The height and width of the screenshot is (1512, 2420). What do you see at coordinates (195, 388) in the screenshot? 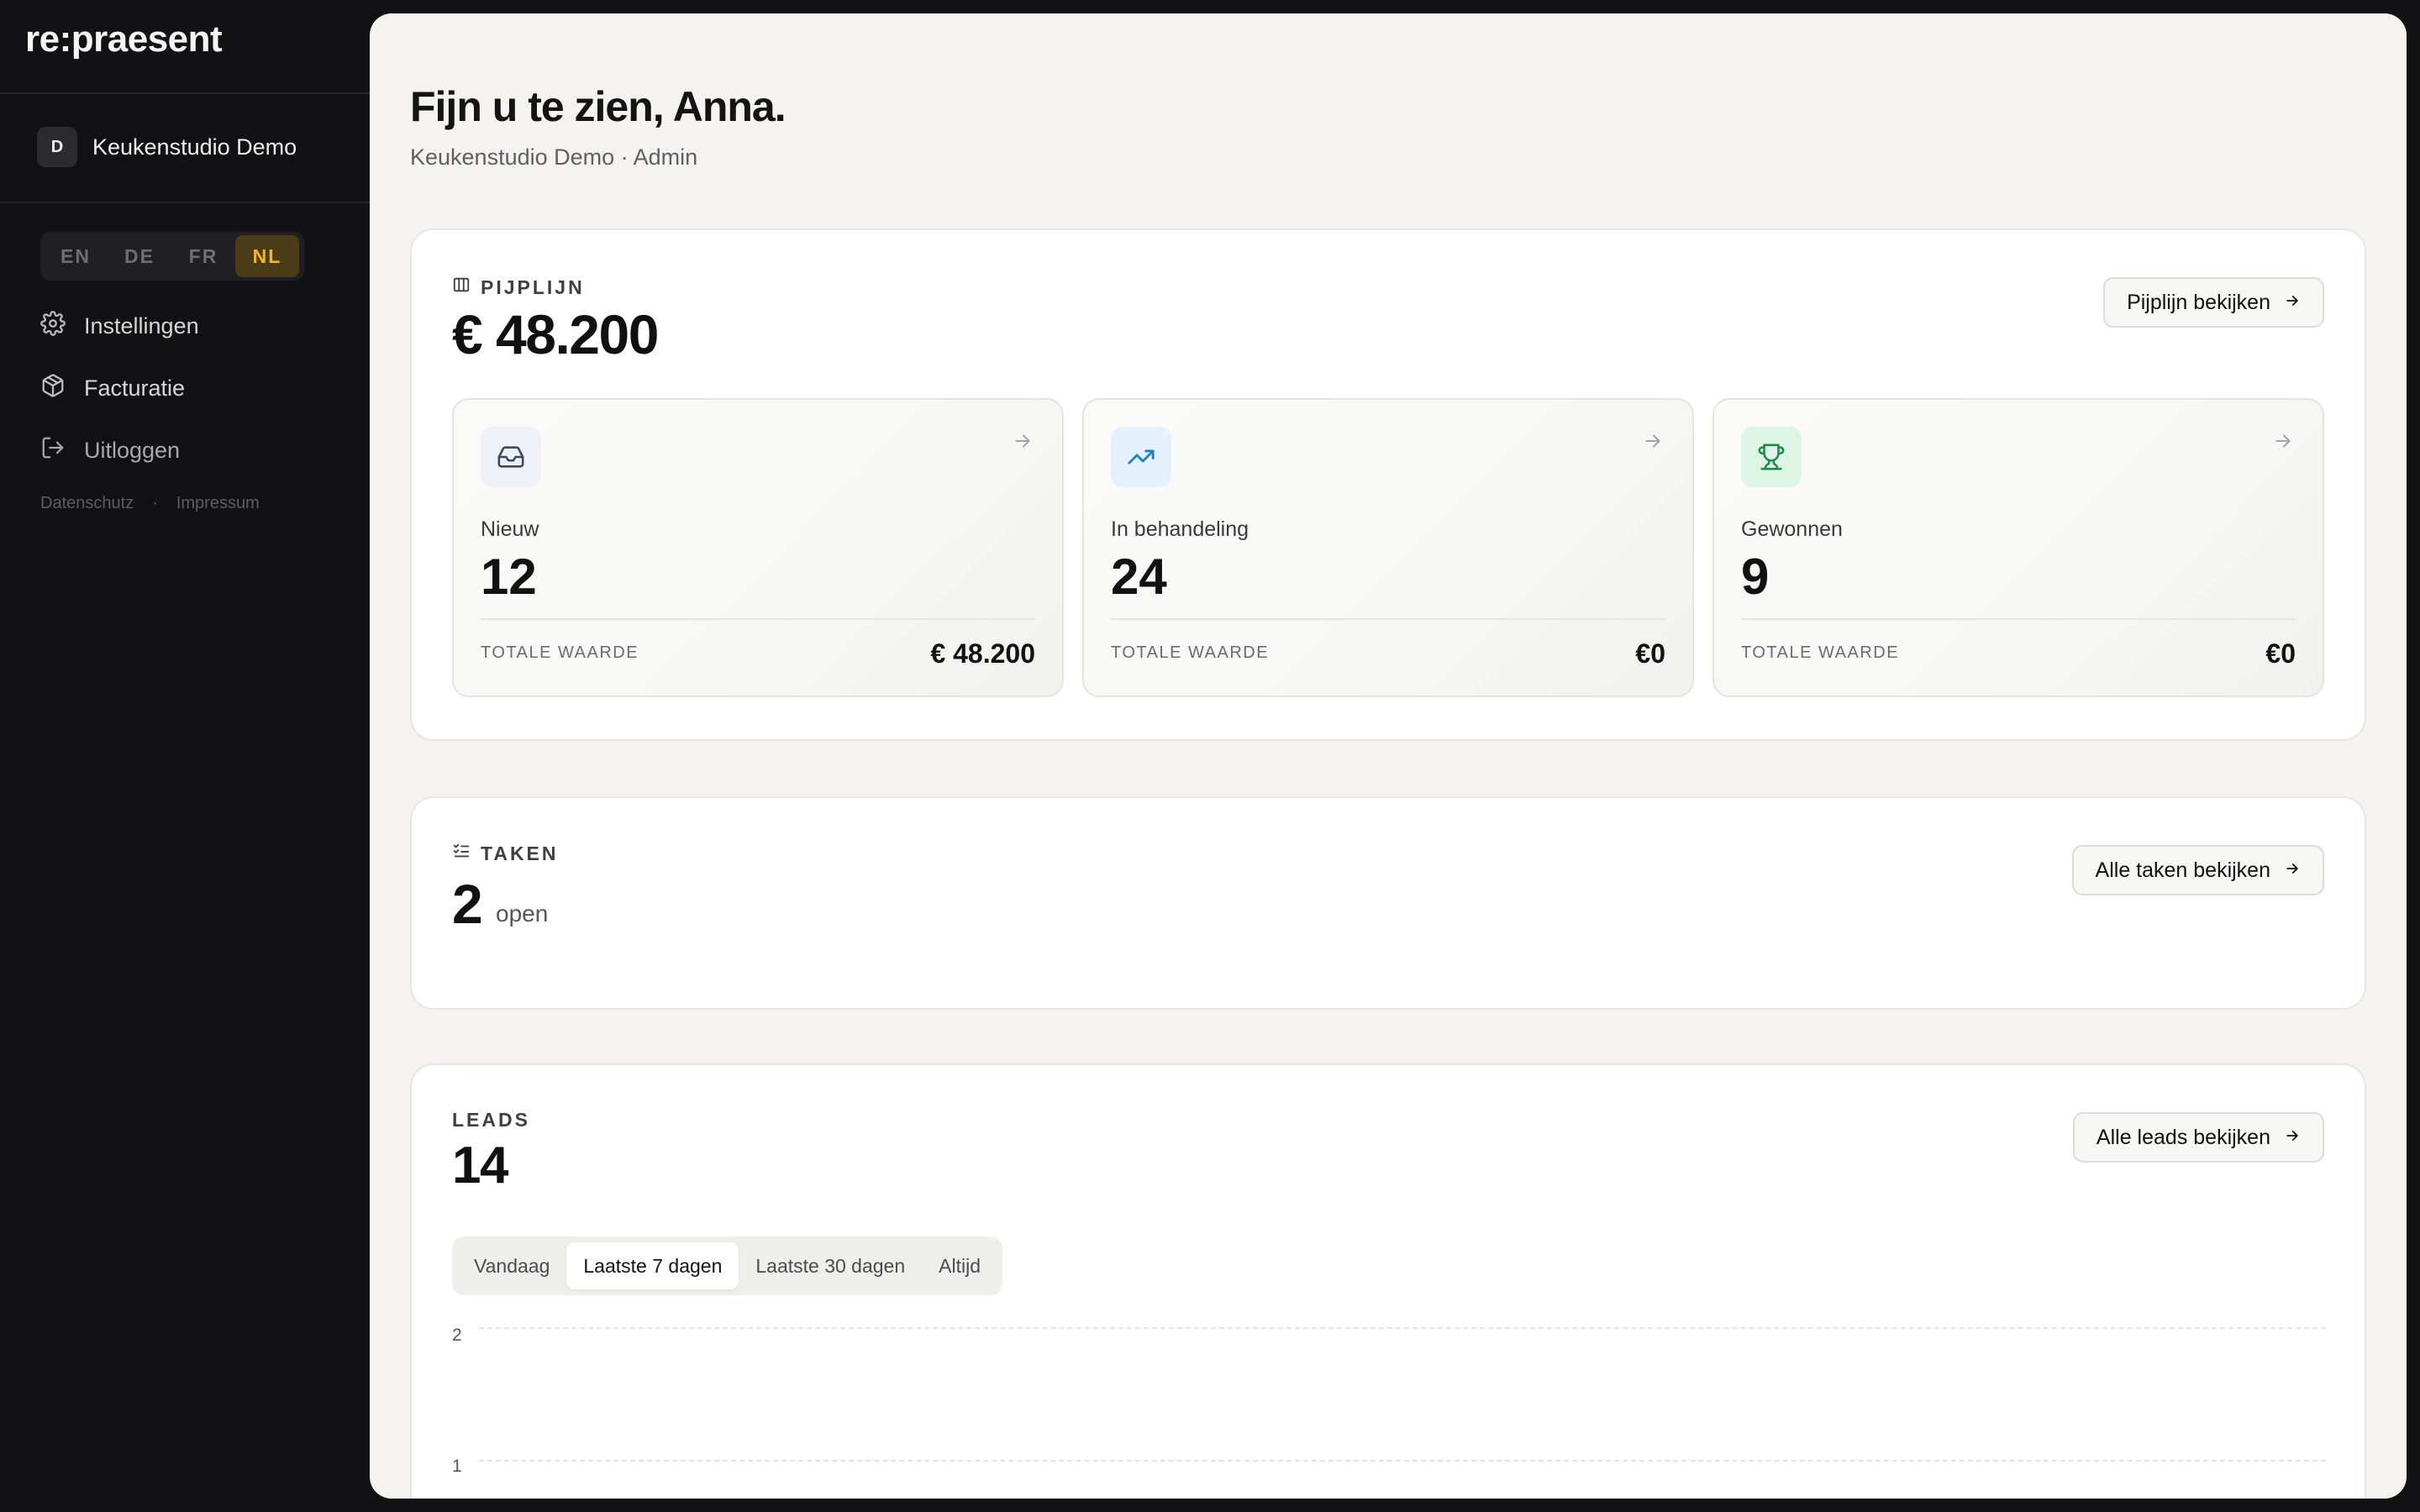
I see `sidebar-item-billing: Facturatie` at bounding box center [195, 388].